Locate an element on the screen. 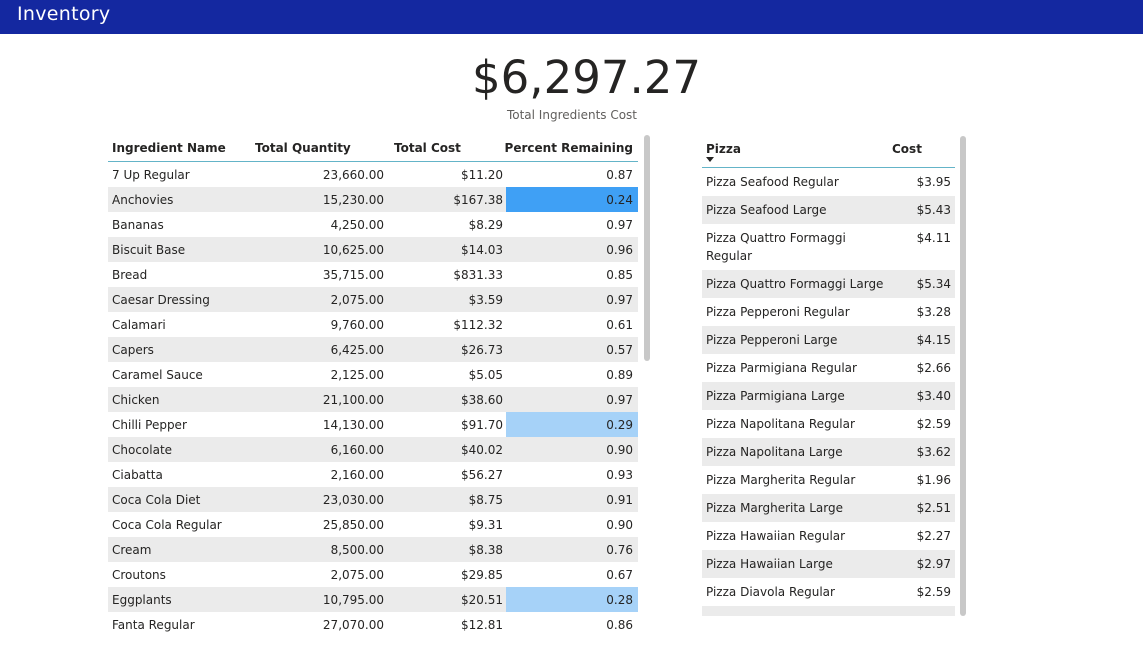  table-row: Bread 35,715.00 $831.33 0.85 is located at coordinates (373, 274).